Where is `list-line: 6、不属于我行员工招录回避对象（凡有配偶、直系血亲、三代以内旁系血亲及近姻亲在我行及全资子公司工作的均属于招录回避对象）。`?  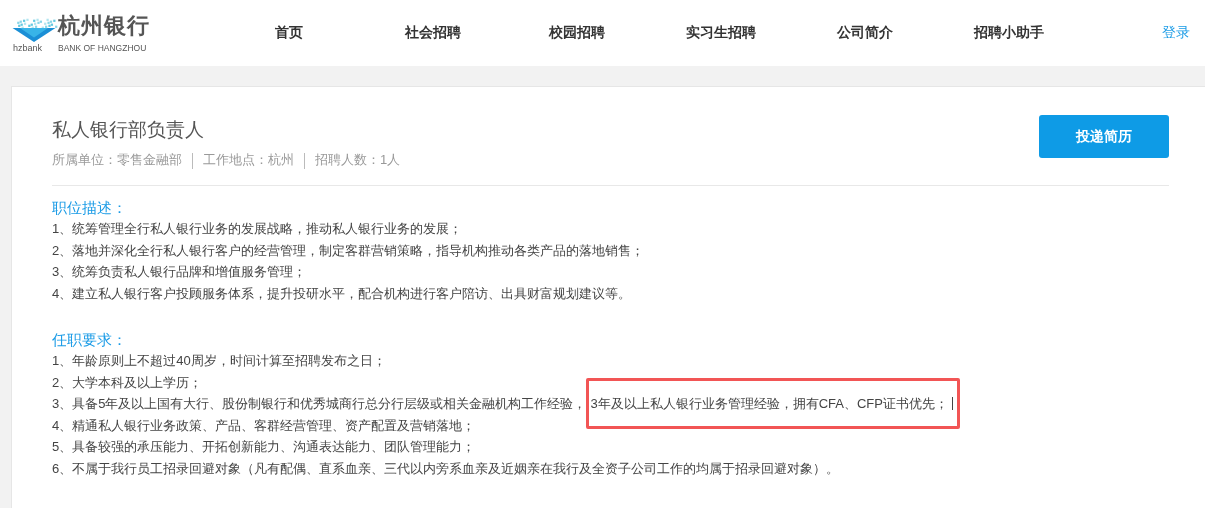
list-line: 6、不属于我行员工招录回避对象（凡有配偶、直系血亲、三代以内旁系血亲及近姻亲在我行及全资子公司工作的均属于招录回避对象）。 is located at coordinates (446, 468).